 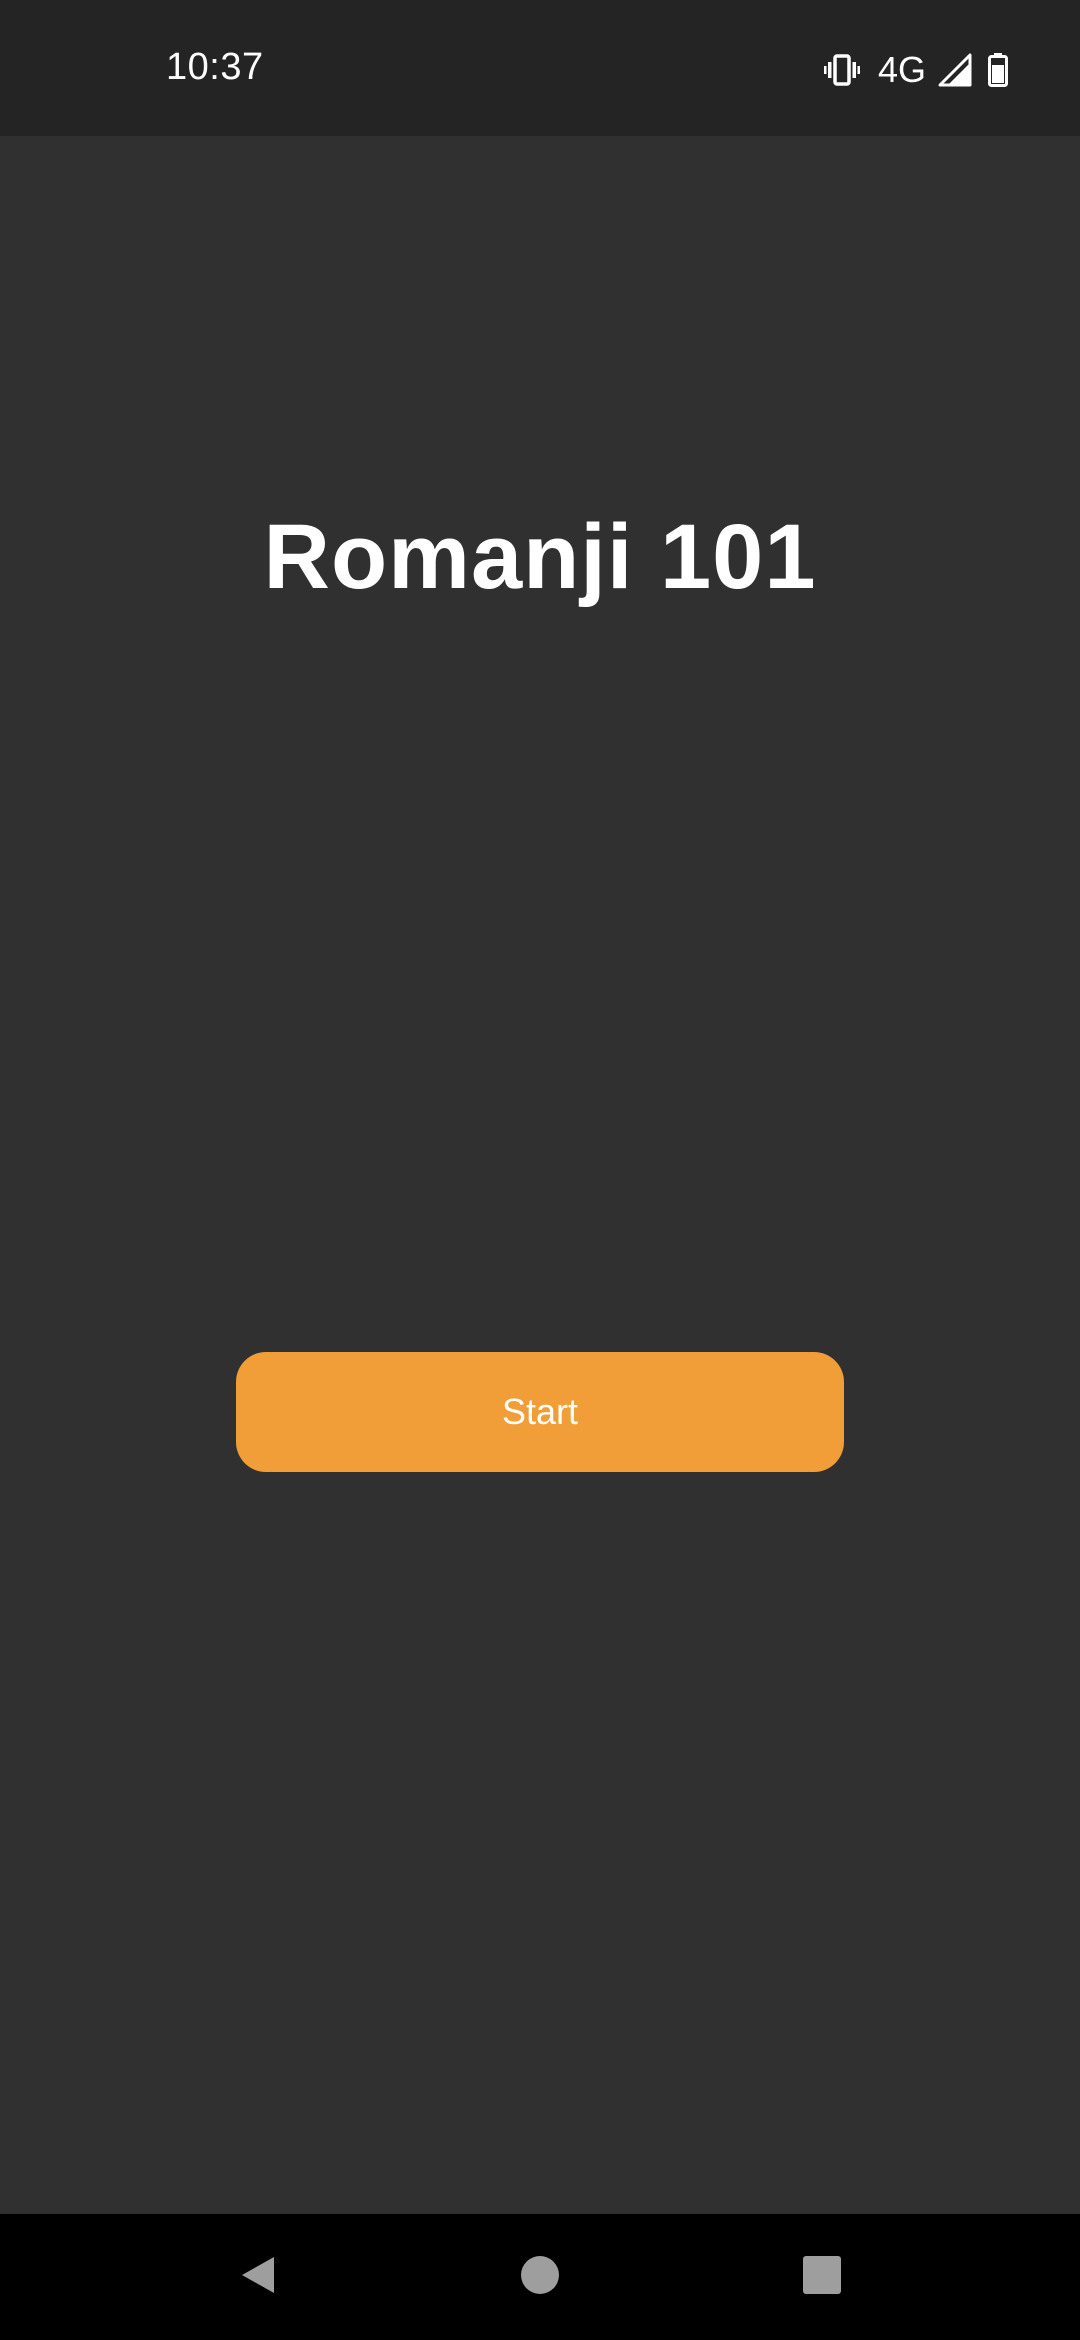 I want to click on status-icons: 4G, so click(x=915, y=69).